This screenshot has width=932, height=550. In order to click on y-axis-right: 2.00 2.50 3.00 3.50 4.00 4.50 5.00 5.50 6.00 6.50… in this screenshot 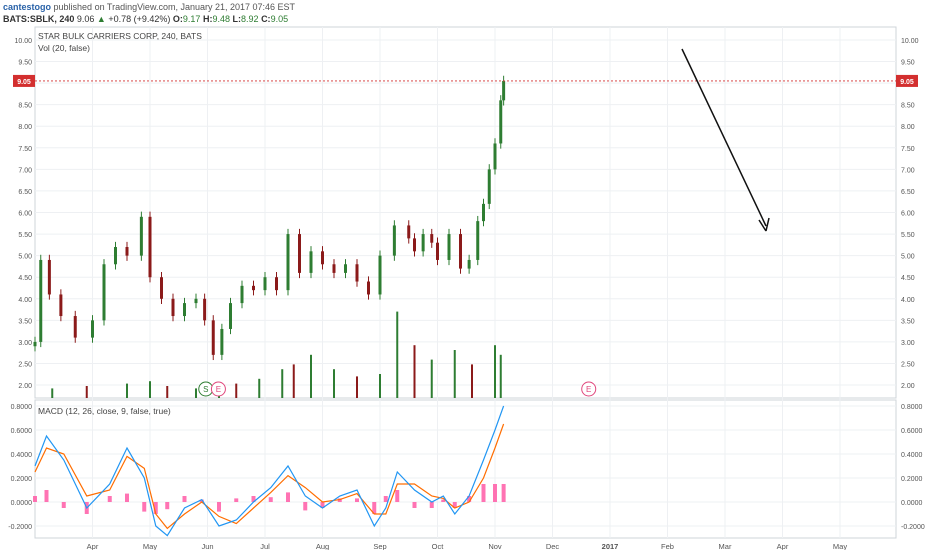, I will do `click(913, 284)`.